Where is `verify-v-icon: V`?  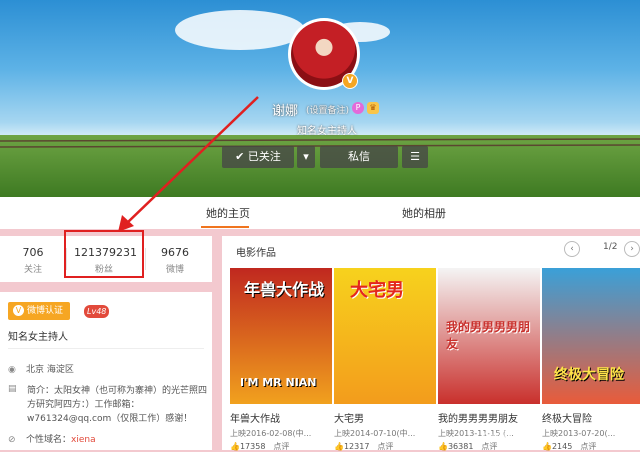
verify-v-icon: V is located at coordinates (18, 310).